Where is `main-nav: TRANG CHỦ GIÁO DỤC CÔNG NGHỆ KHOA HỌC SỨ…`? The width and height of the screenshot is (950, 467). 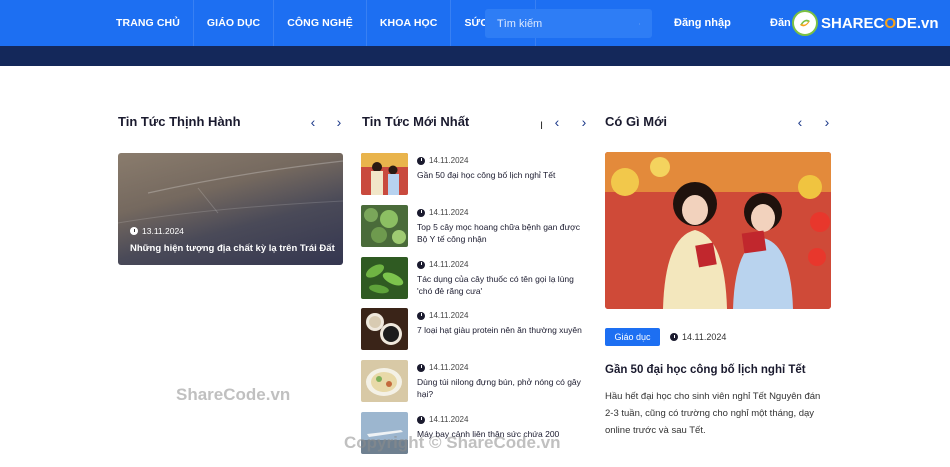 main-nav: TRANG CHỦ GIÁO DỤC CÔNG NGHỆ KHOA HỌC SỨ… is located at coordinates (319, 23).